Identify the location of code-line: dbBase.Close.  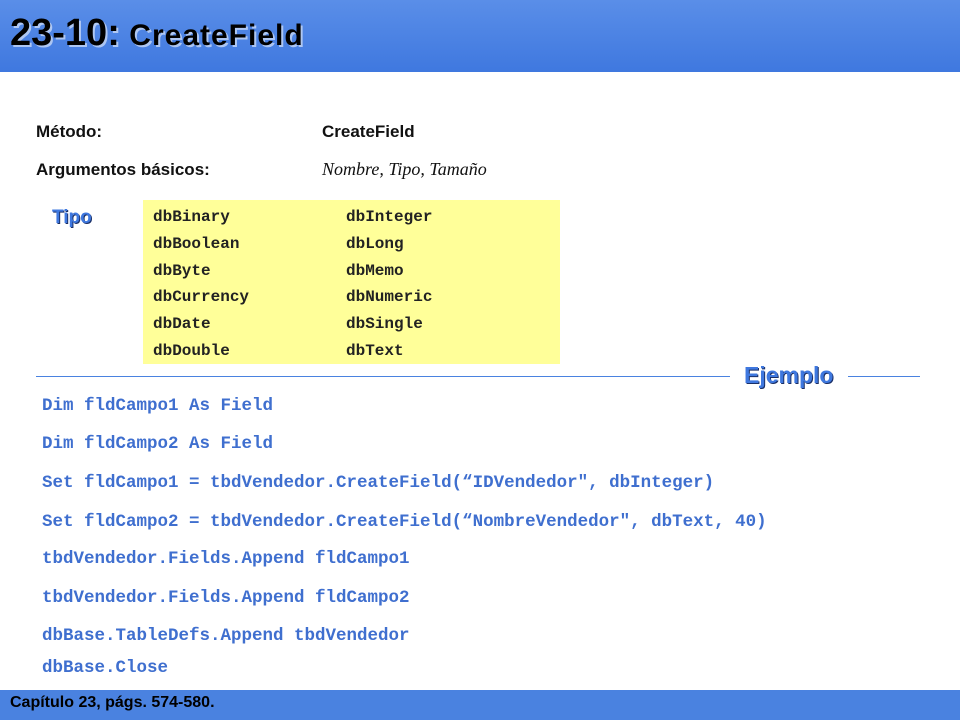
(105, 668).